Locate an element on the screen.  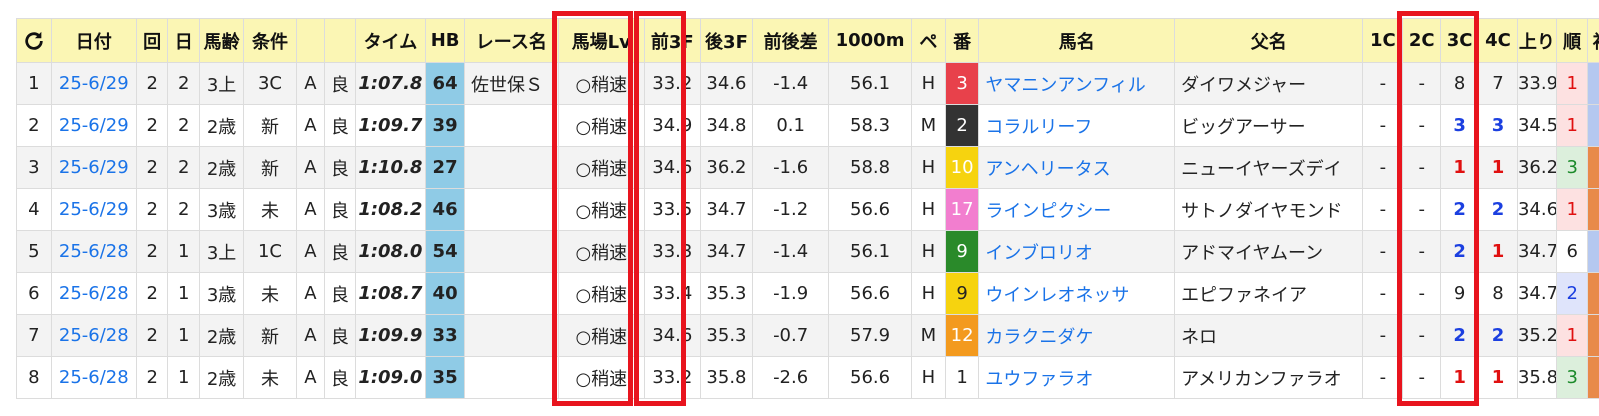
col-3c: 3C is located at coordinates (1460, 40).